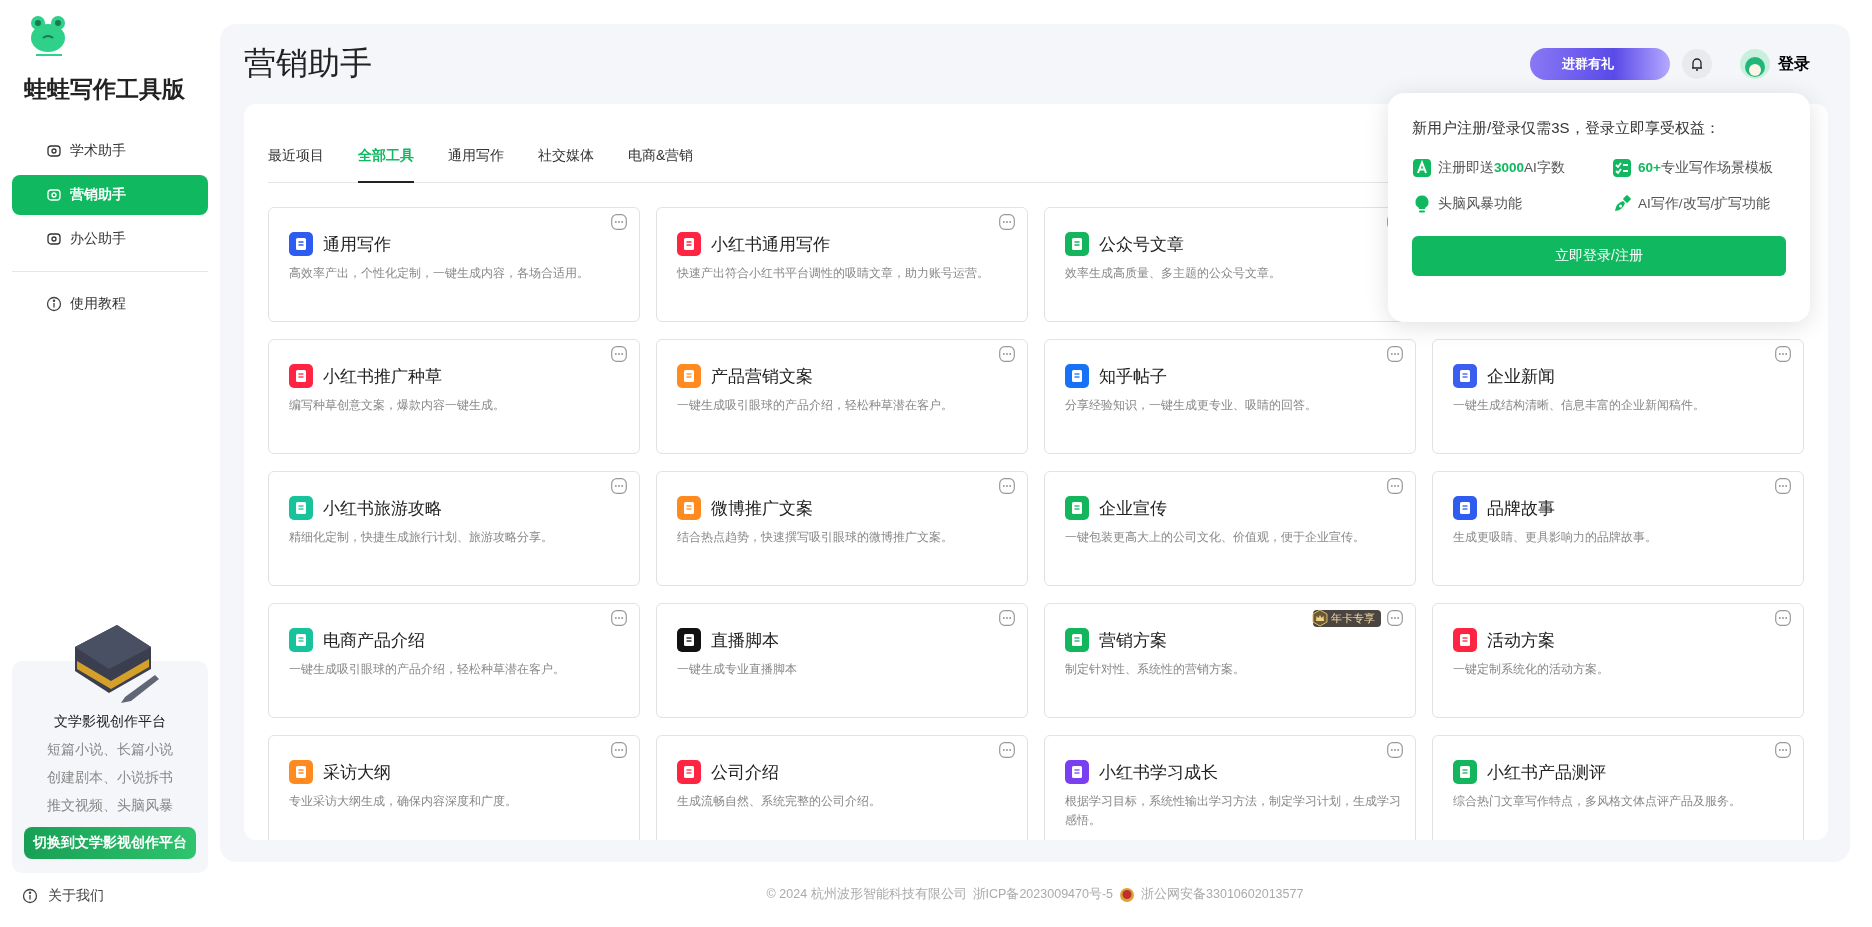  I want to click on card-description: 生成流畅自然、系统完整的公司介绍。, so click(779, 801).